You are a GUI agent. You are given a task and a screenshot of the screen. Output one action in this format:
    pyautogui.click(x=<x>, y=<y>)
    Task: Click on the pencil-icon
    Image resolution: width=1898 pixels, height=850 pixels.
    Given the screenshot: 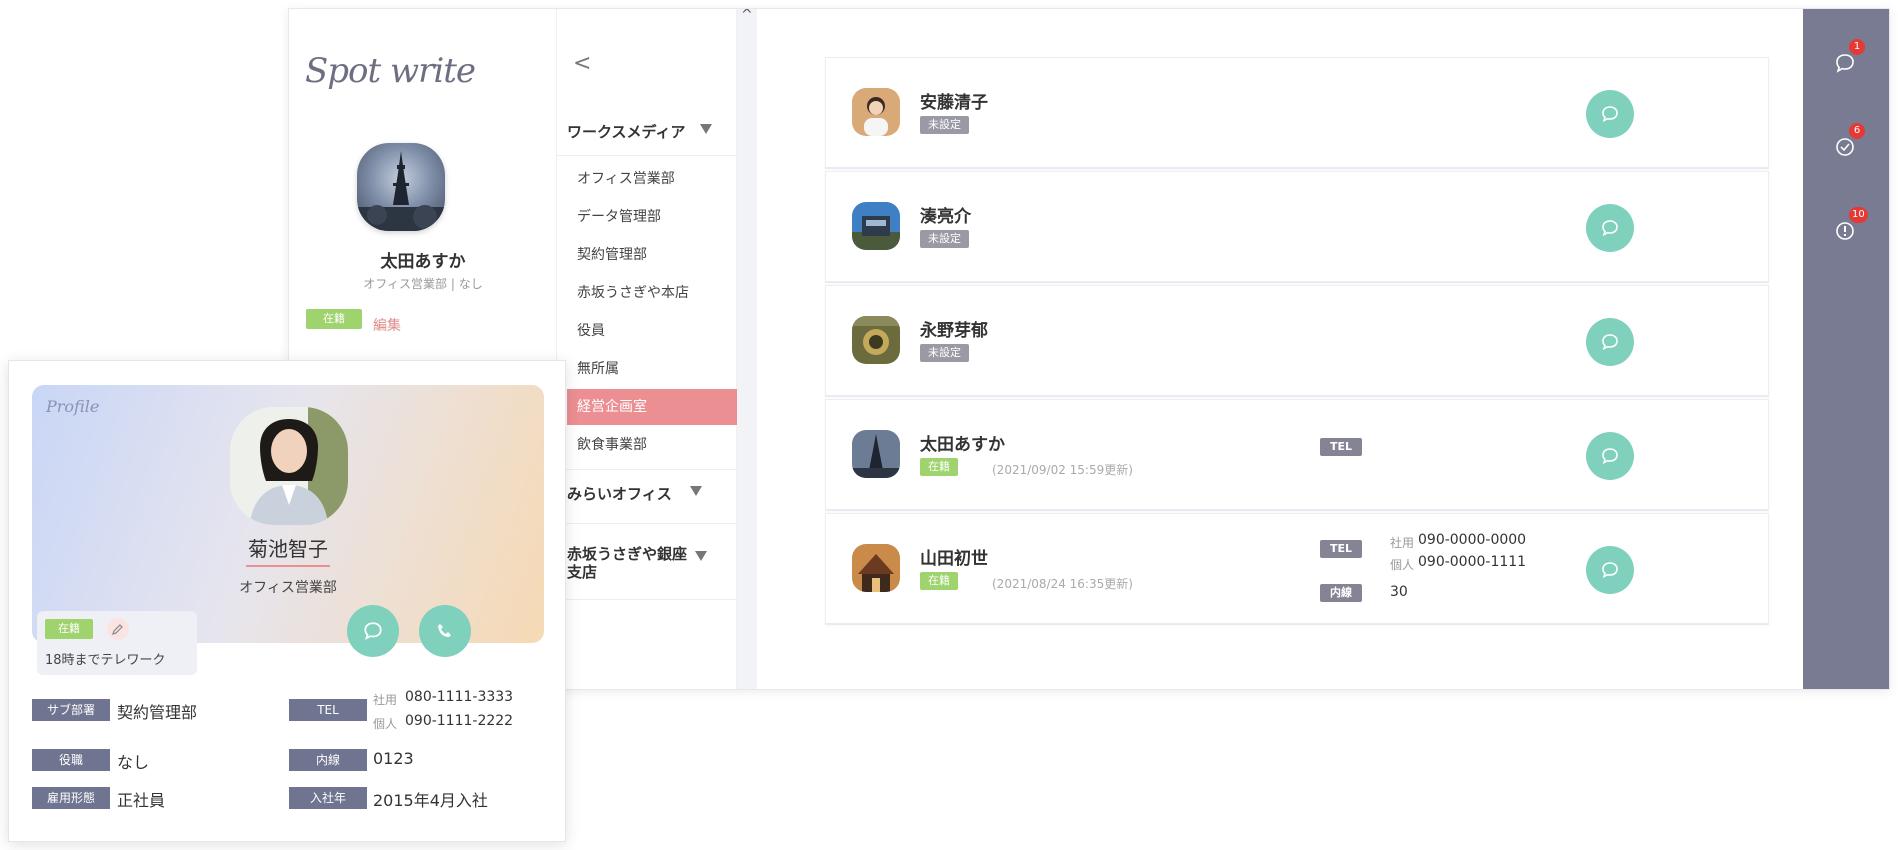 What is the action you would take?
    pyautogui.click(x=117, y=629)
    